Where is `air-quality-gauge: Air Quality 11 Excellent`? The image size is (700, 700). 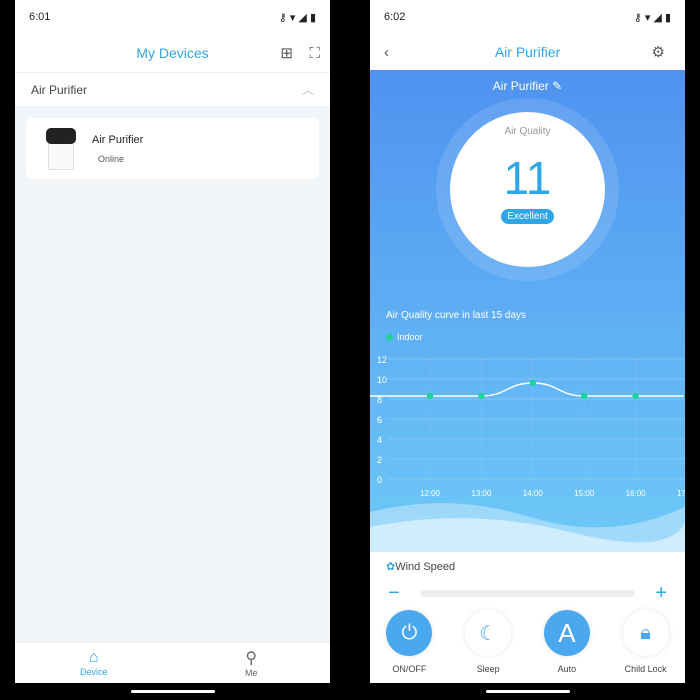
air-quality-gauge: Air Quality 11 Excellent is located at coordinates (527, 189).